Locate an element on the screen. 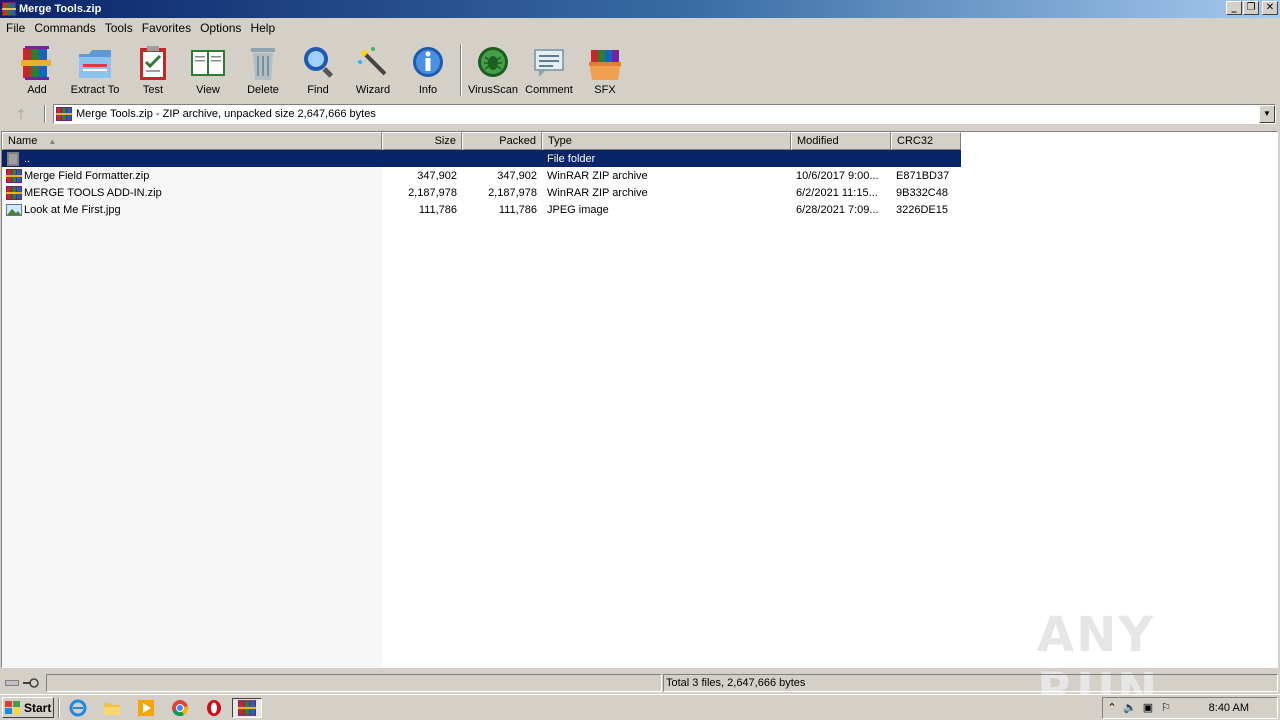 Image resolution: width=1280 pixels, height=720 pixels. chrome-icon is located at coordinates (180, 708).